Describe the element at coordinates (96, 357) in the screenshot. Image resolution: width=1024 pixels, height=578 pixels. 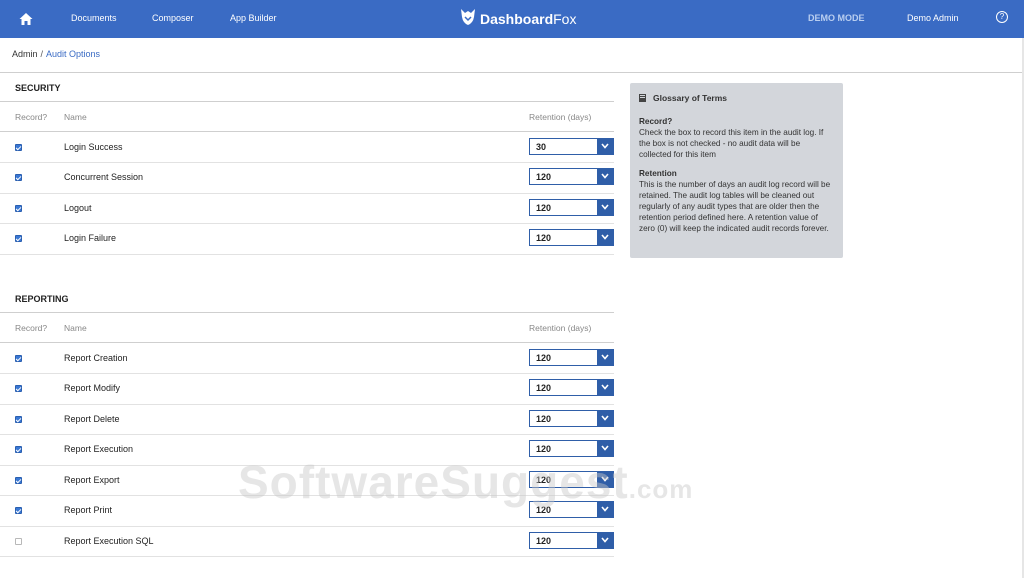
I see `row-name: Report Creation` at that location.